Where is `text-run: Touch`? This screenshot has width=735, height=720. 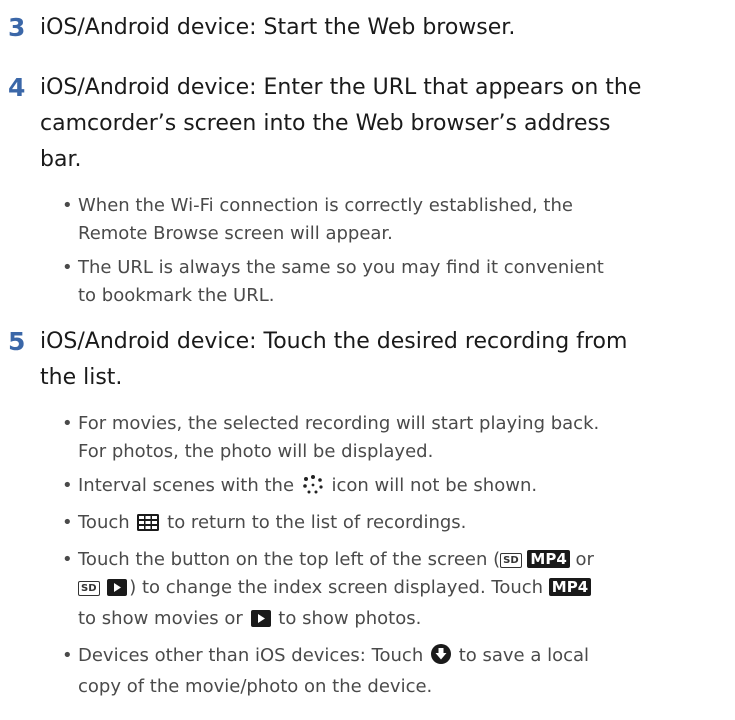 text-run: Touch is located at coordinates (104, 522).